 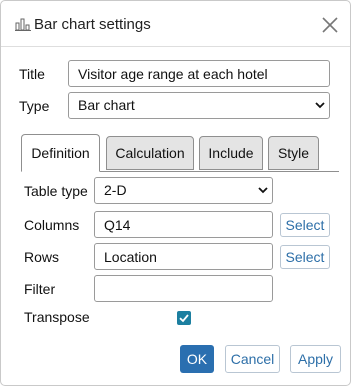 I want to click on bar-chart-icon, so click(x=23, y=24).